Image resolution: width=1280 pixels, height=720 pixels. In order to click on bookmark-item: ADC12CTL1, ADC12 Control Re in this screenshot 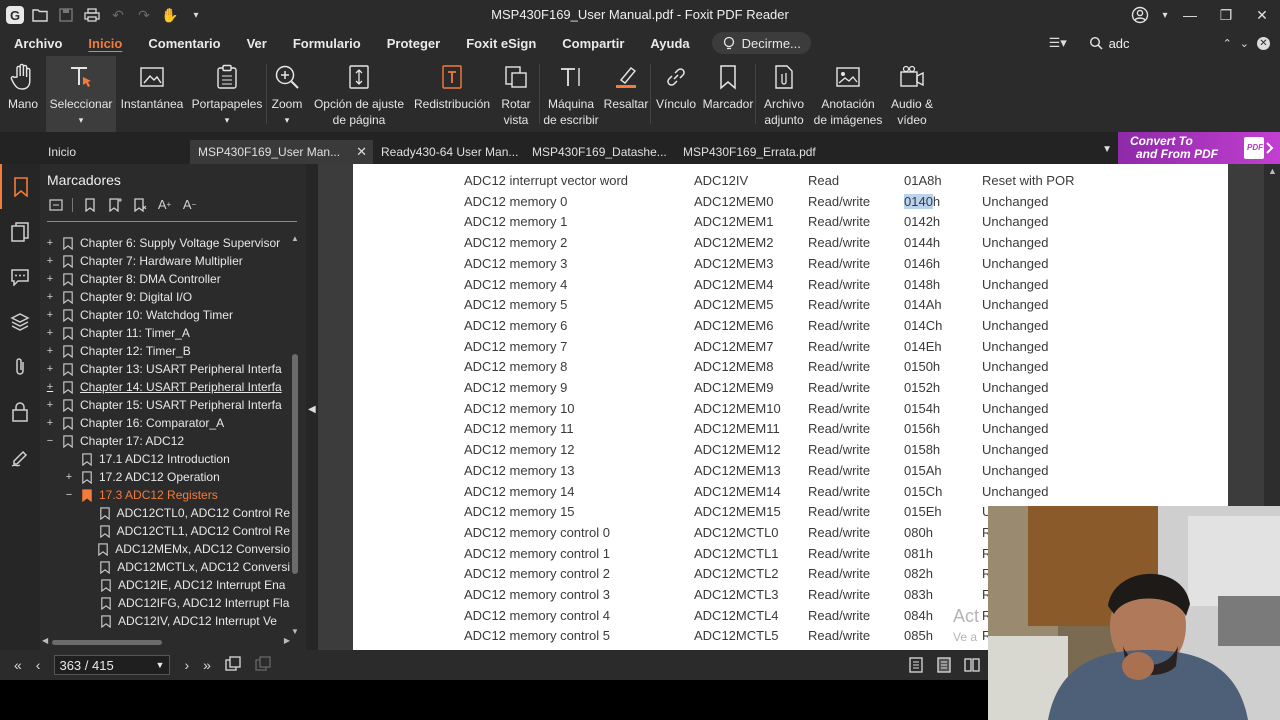, I will do `click(165, 531)`.